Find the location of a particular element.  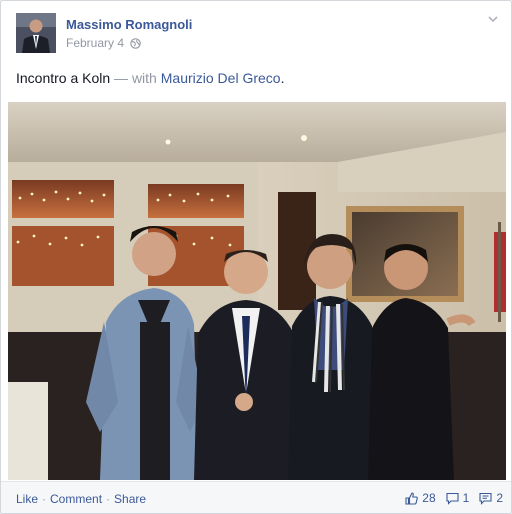

post-subline: February 4 is located at coordinates (129, 43).